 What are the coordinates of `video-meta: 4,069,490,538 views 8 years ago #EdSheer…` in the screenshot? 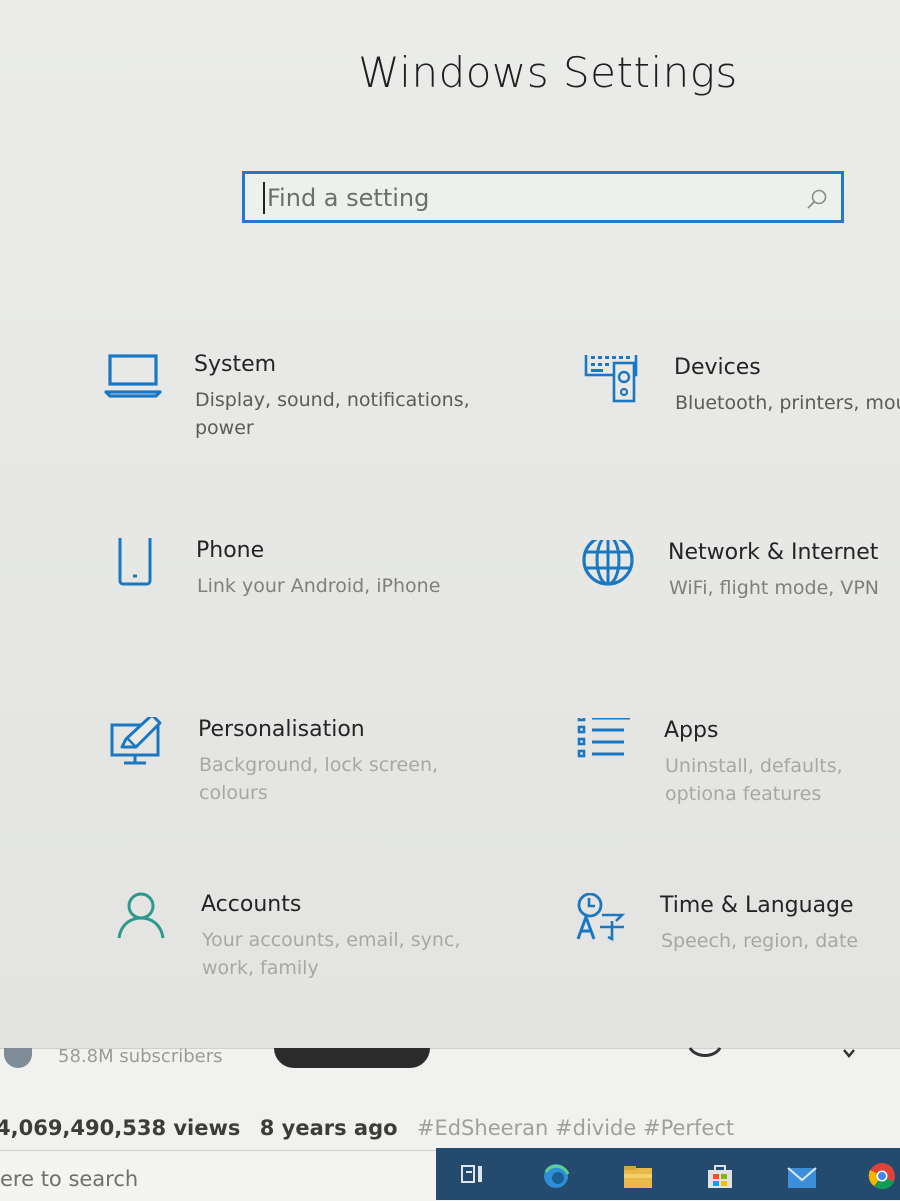 It's located at (373, 1128).